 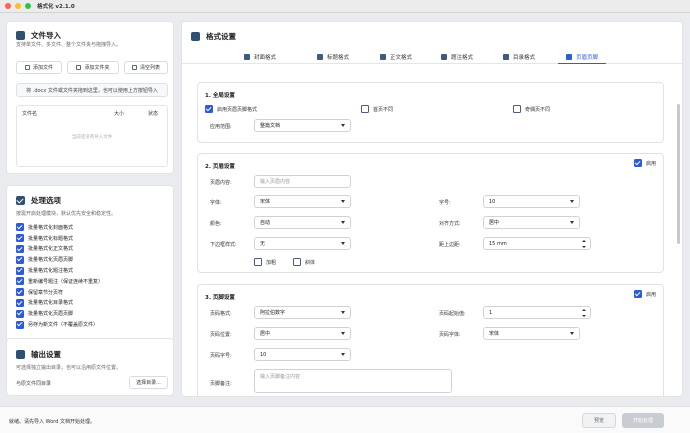 I want to click on file-icon, so click(x=20, y=35).